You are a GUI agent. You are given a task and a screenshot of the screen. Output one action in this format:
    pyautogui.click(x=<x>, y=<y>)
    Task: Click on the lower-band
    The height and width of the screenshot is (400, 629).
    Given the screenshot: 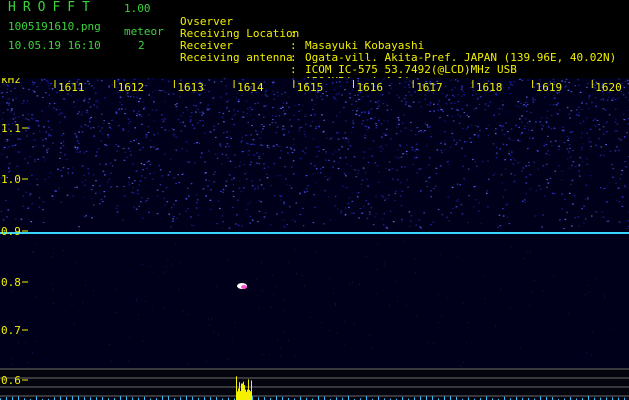 What is the action you would take?
    pyautogui.click(x=314, y=384)
    